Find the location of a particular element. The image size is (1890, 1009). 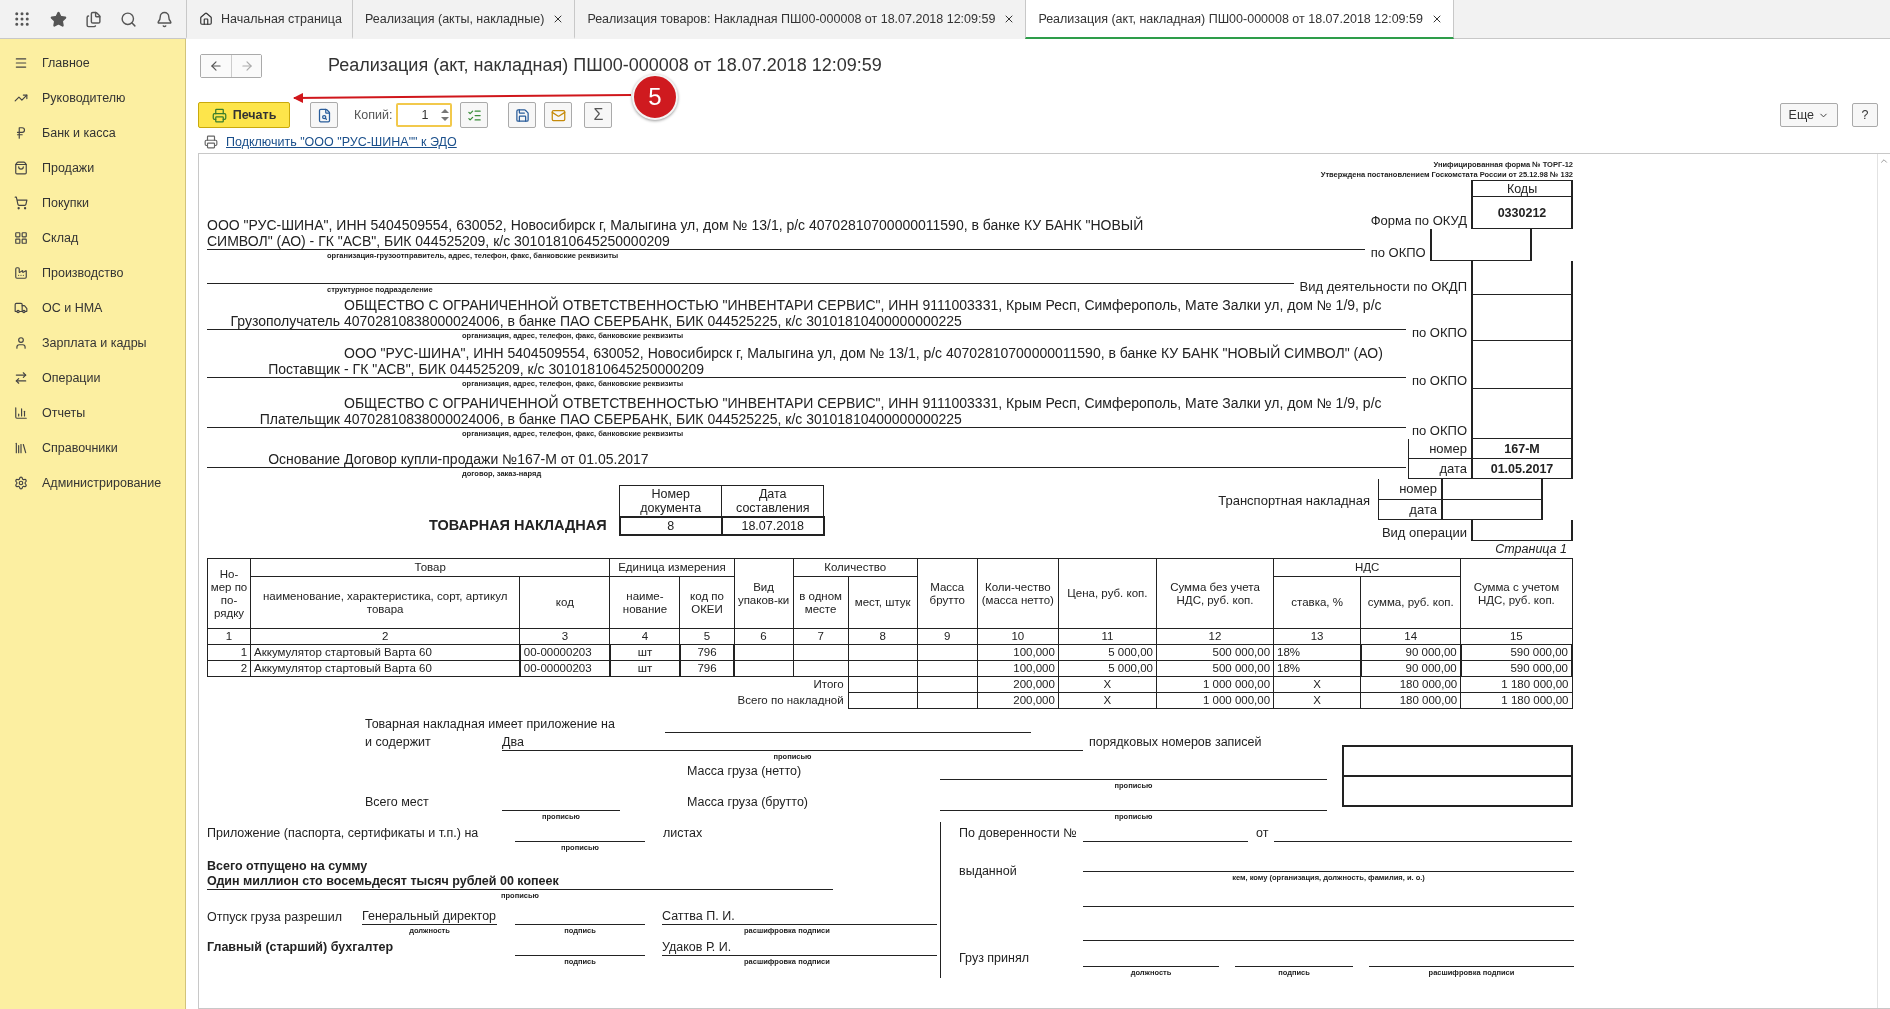

preview-button is located at coordinates (324, 115).